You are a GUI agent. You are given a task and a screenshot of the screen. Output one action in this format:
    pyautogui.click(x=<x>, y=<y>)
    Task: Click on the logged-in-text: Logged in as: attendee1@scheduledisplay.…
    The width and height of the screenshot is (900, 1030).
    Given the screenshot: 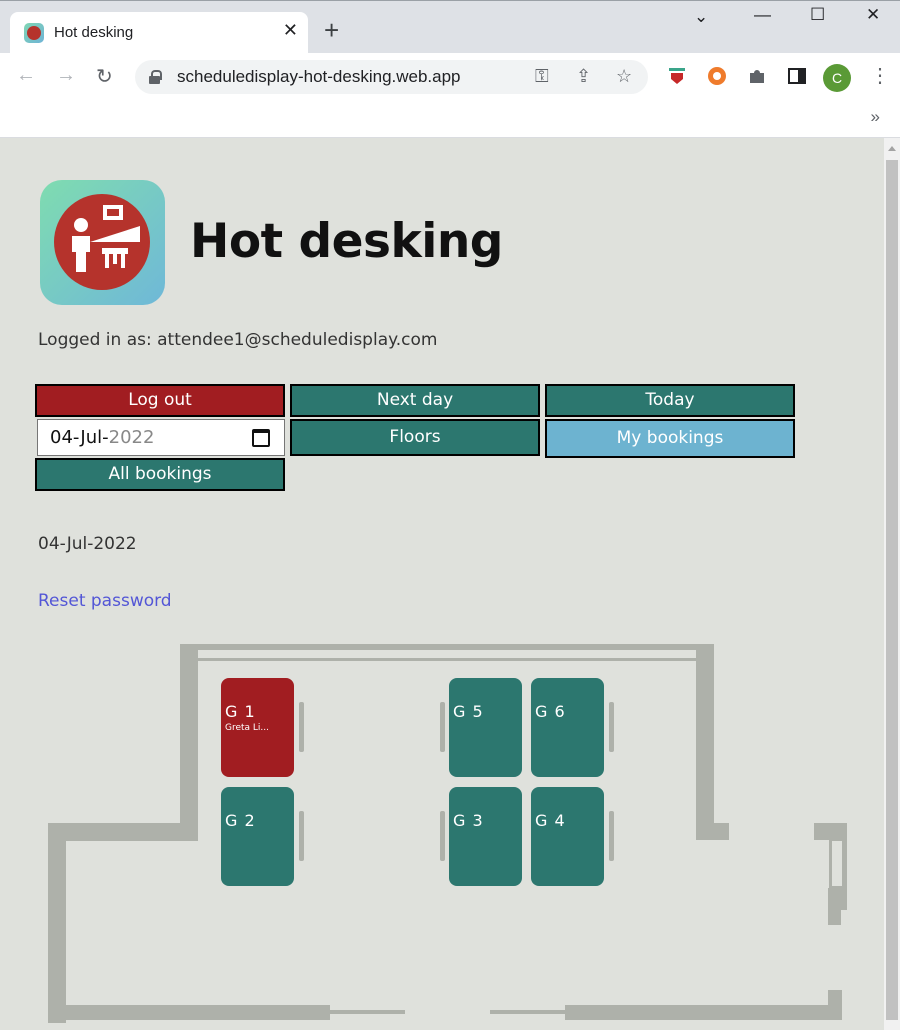 What is the action you would take?
    pyautogui.click(x=238, y=340)
    